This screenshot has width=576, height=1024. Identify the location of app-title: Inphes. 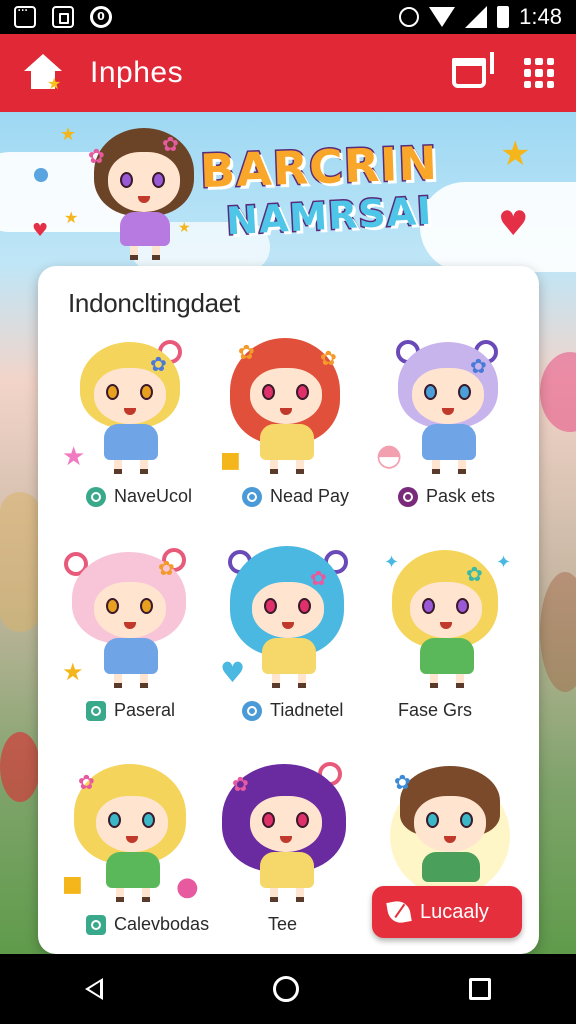
(137, 72).